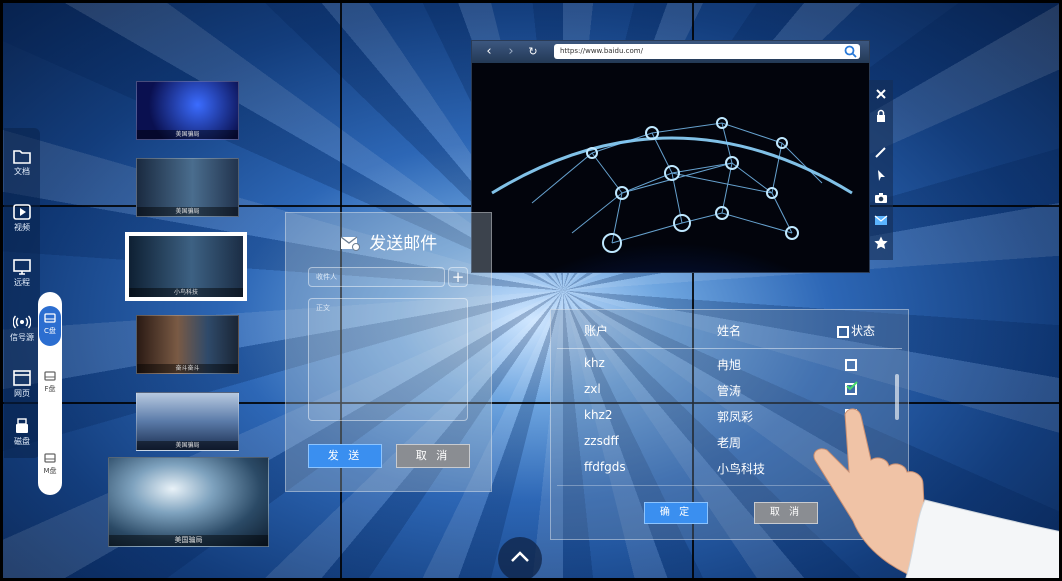  I want to click on cell-account: khz, so click(594, 363).